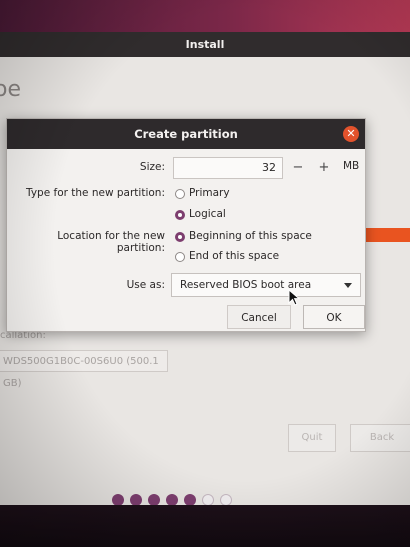 The image size is (410, 547). Describe the element at coordinates (250, 236) in the screenshot. I see `radio-beginning-label: Beginning of this space` at that location.